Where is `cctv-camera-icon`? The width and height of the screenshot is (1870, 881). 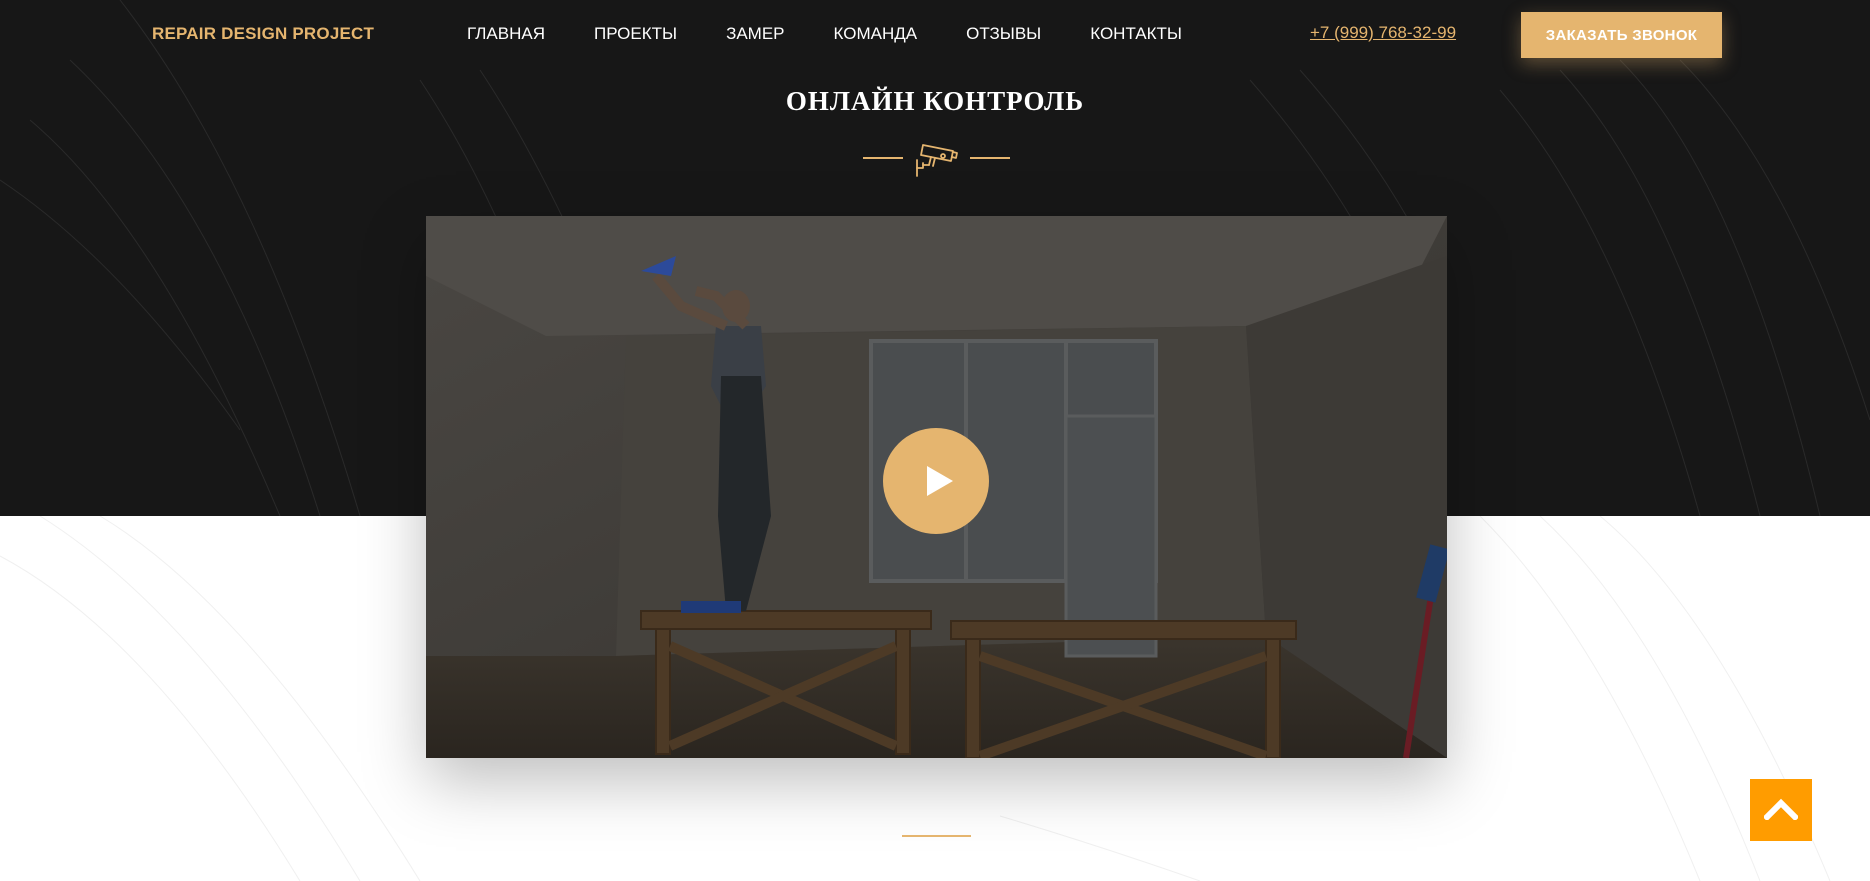
cctv-camera-icon is located at coordinates (937, 160).